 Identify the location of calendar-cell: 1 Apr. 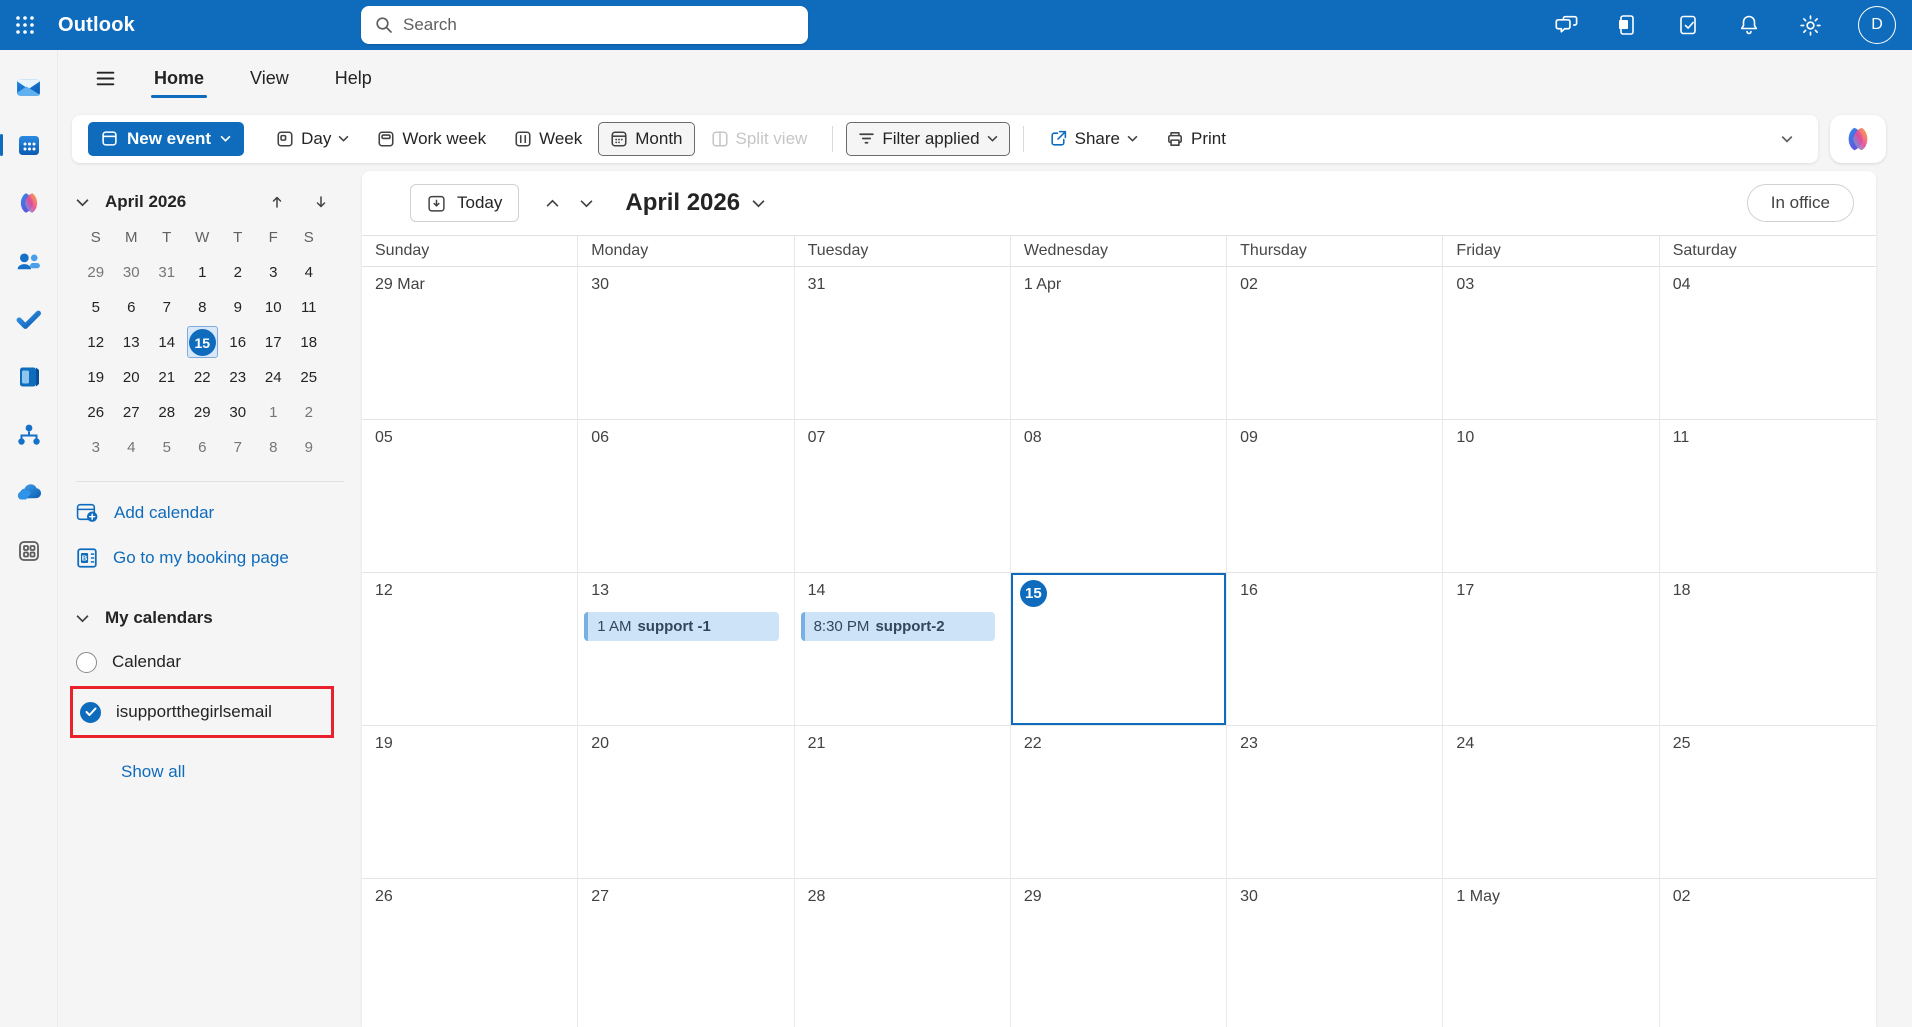
(1119, 343).